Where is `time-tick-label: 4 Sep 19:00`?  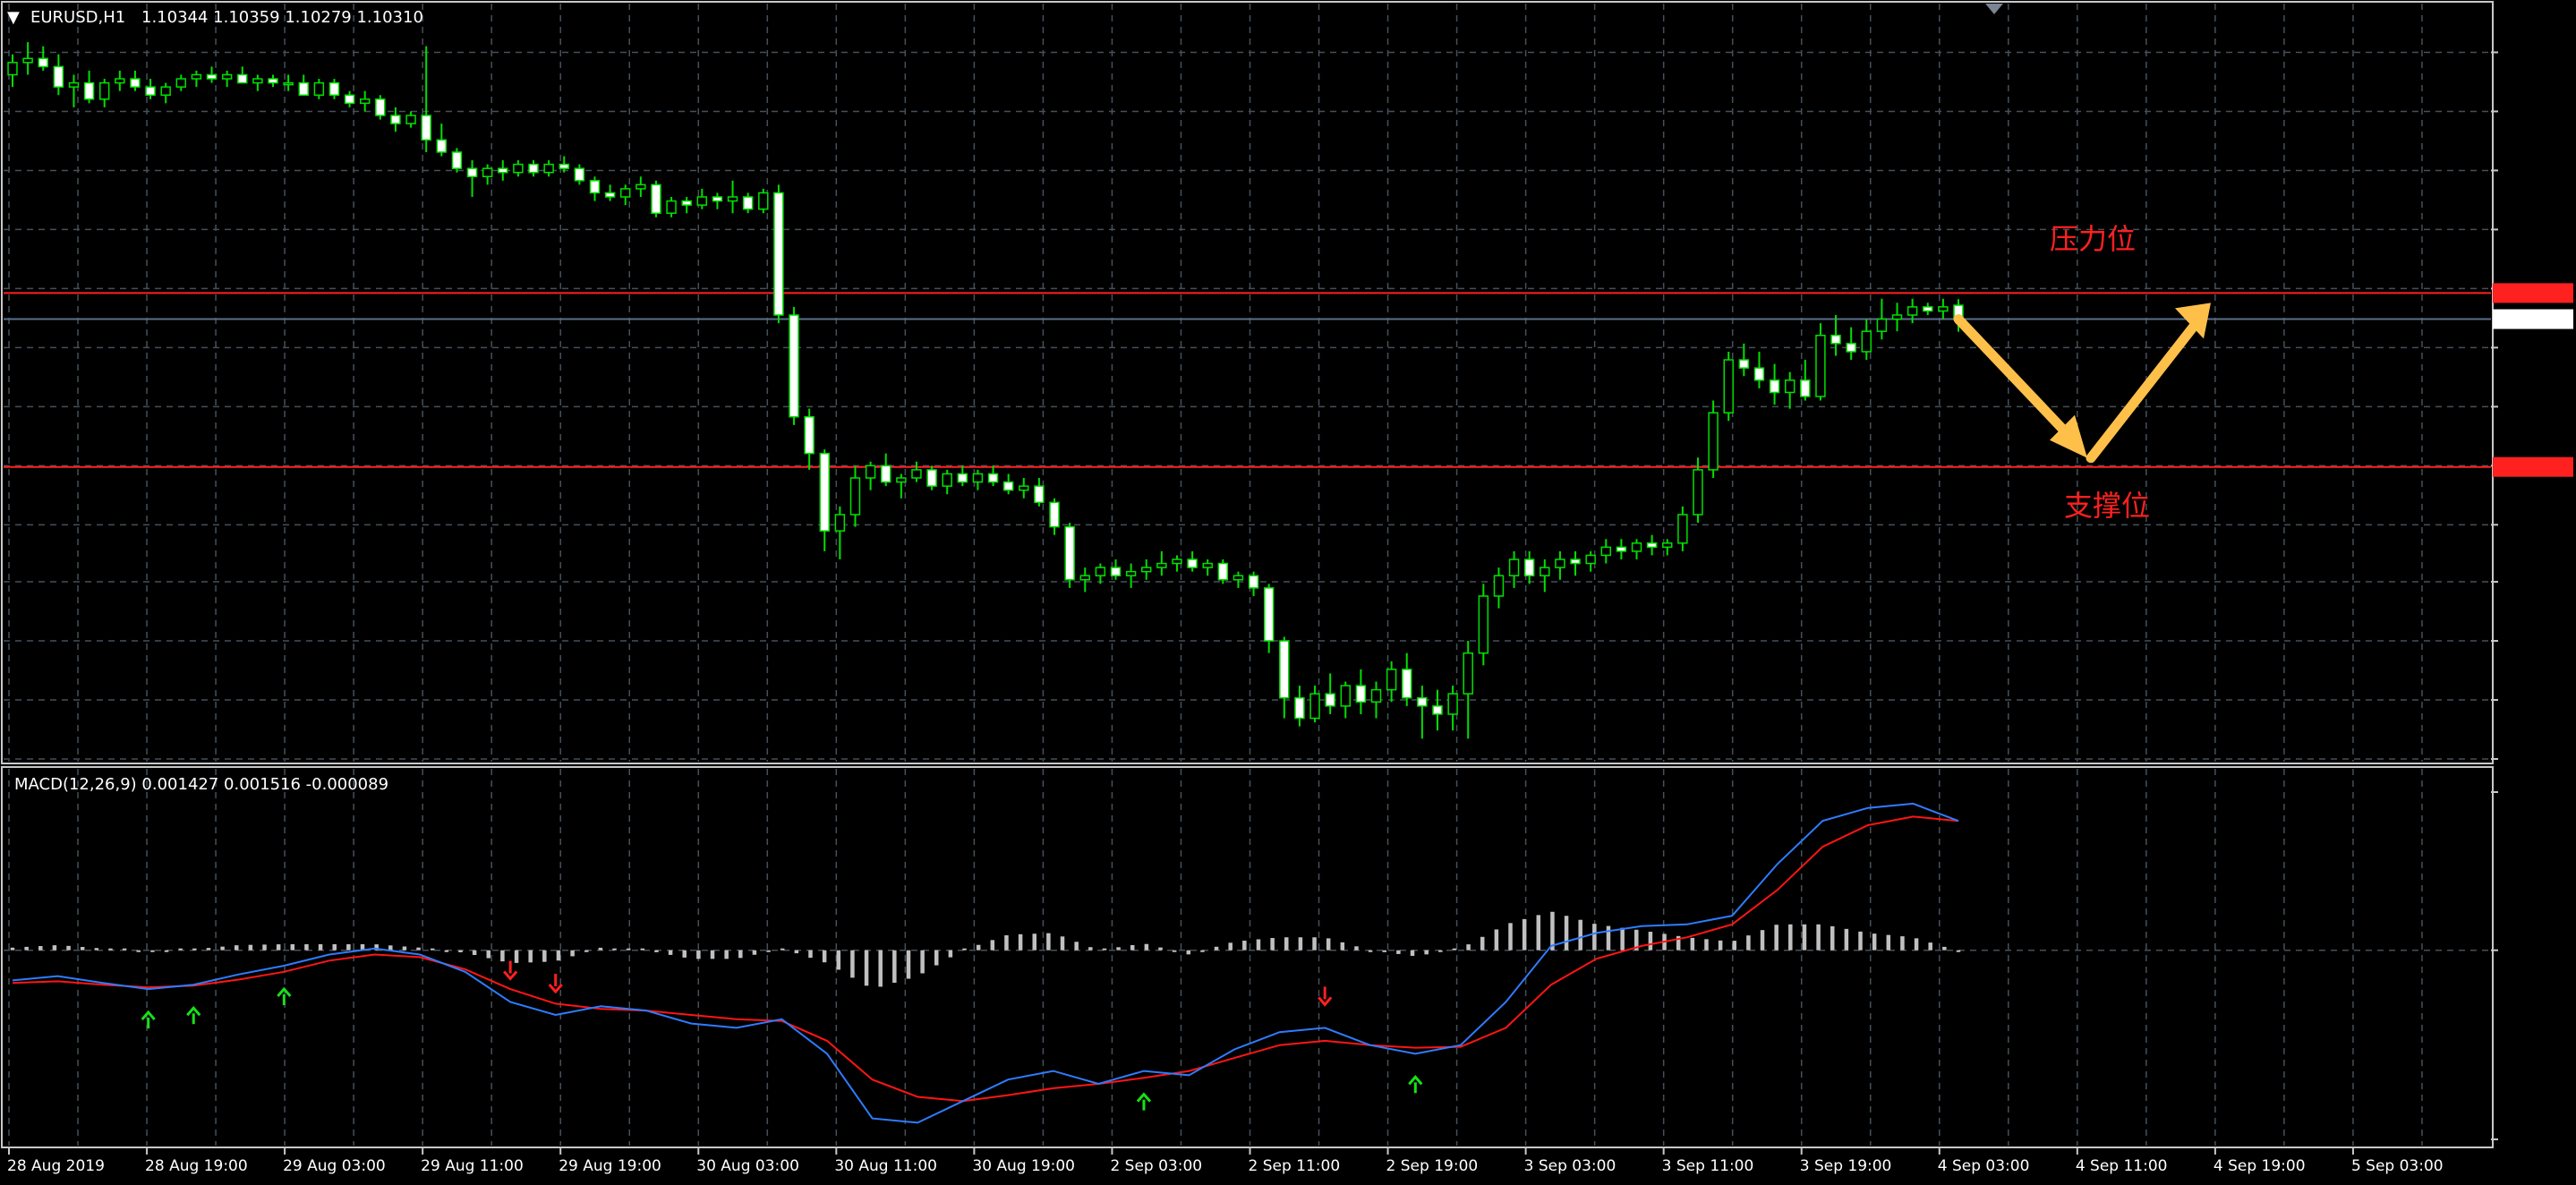
time-tick-label: 4 Sep 19:00 is located at coordinates (2259, 1166).